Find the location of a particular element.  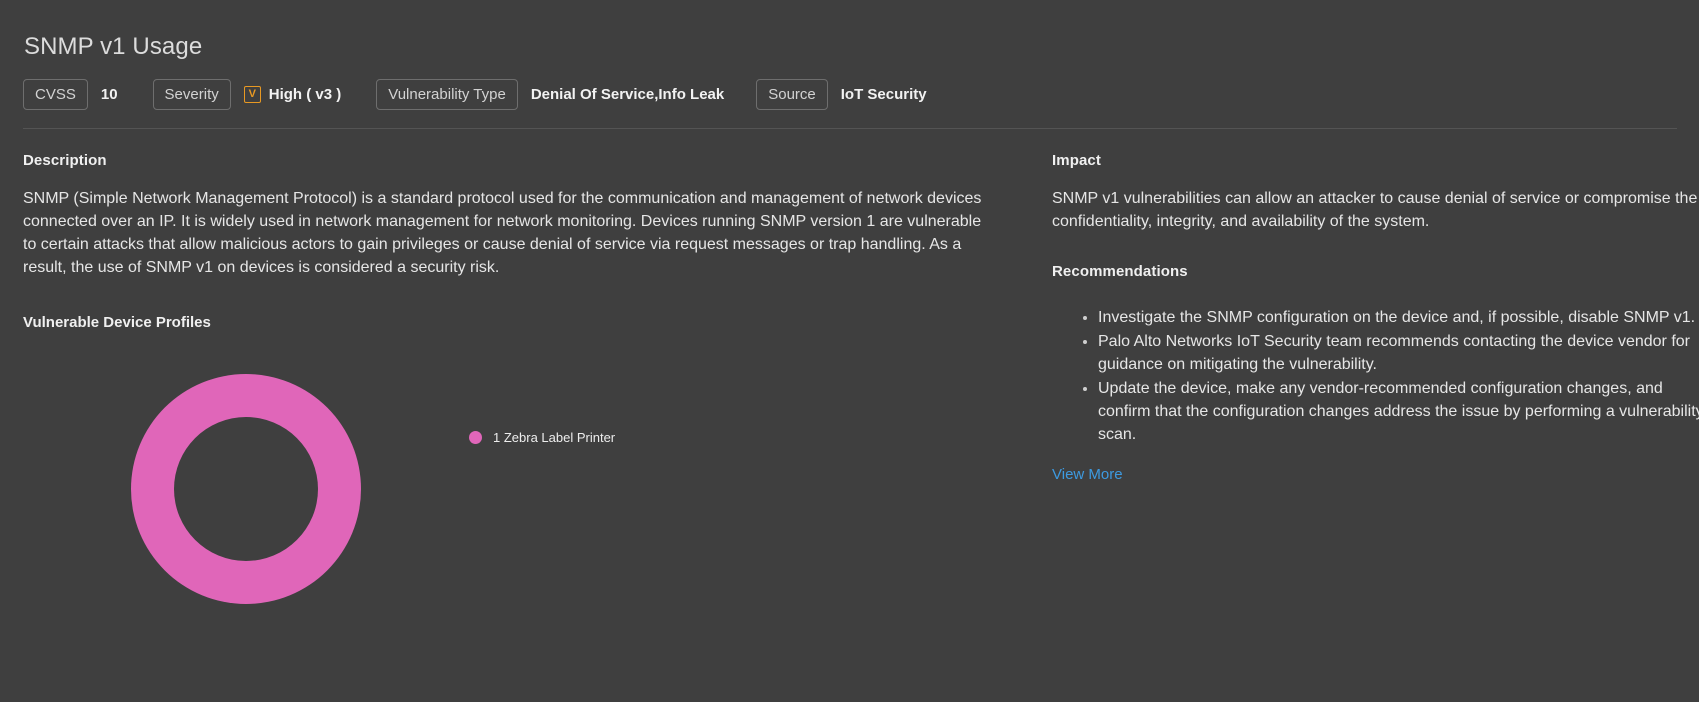

vulnerability-type-chip: Vulnerability Type is located at coordinates (447, 94).